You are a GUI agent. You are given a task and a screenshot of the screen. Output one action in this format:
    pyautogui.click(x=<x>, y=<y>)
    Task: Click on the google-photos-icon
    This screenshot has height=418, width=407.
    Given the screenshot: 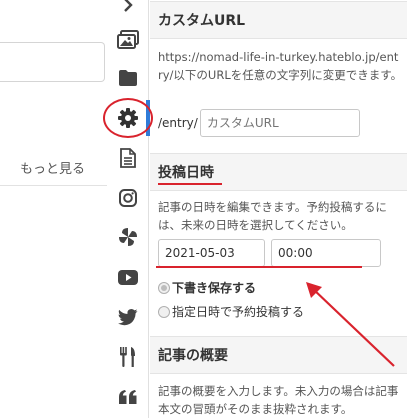 What is the action you would take?
    pyautogui.click(x=128, y=237)
    